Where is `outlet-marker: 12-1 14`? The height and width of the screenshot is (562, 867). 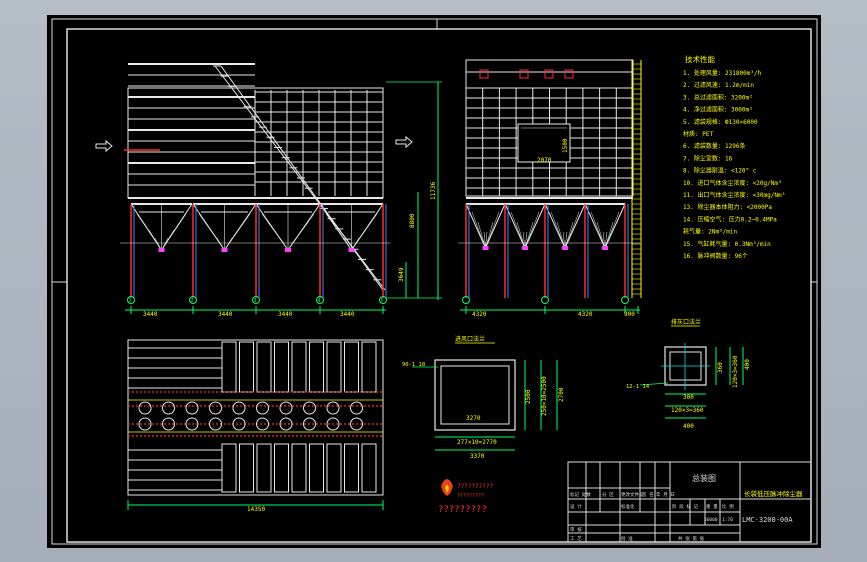
outlet-marker: 12-1 14 is located at coordinates (638, 387).